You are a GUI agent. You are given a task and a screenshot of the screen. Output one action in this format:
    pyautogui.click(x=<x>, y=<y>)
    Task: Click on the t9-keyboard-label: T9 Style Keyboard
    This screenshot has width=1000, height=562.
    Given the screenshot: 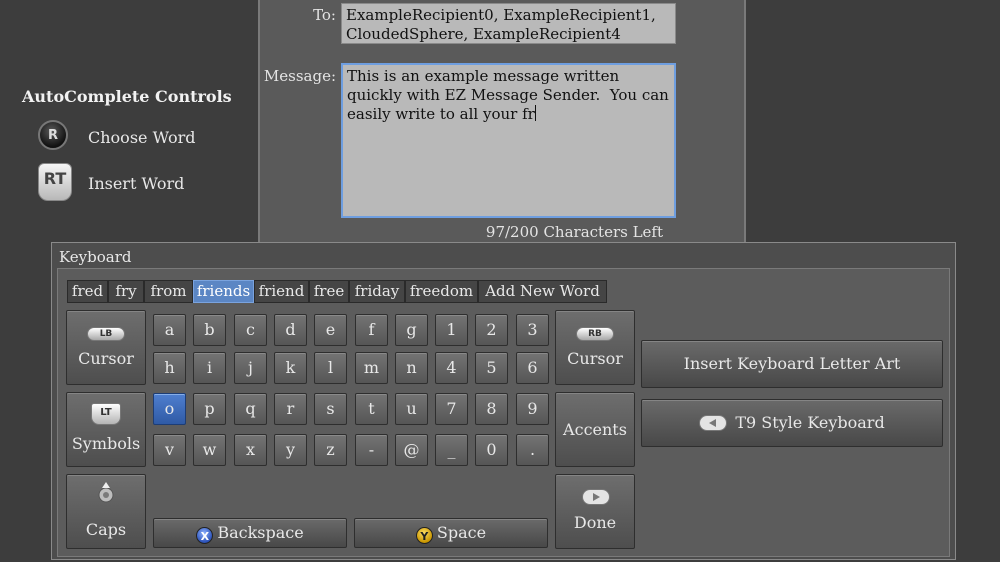 What is the action you would take?
    pyautogui.click(x=810, y=422)
    